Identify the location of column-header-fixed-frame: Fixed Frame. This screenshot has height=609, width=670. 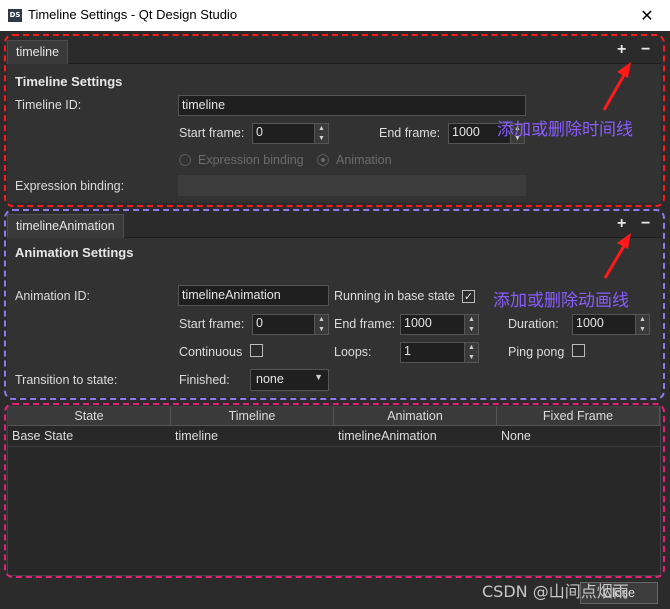
(578, 416).